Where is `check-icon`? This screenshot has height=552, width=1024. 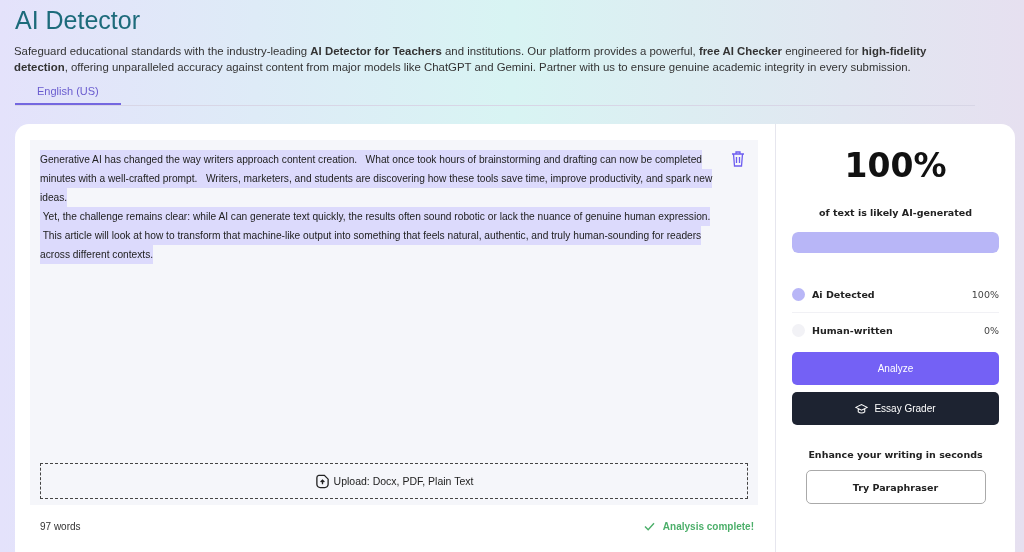
check-icon is located at coordinates (649, 526).